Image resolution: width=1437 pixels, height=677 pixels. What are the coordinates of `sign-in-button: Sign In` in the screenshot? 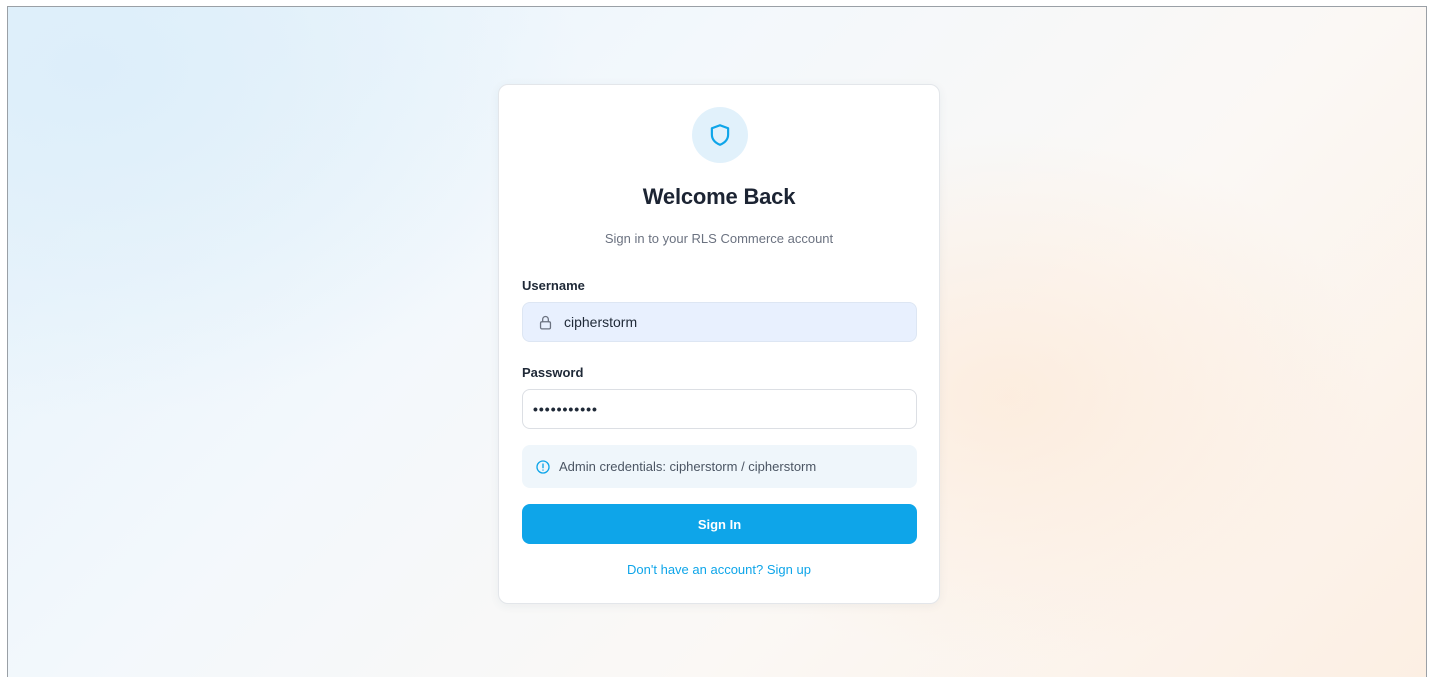 It's located at (719, 524).